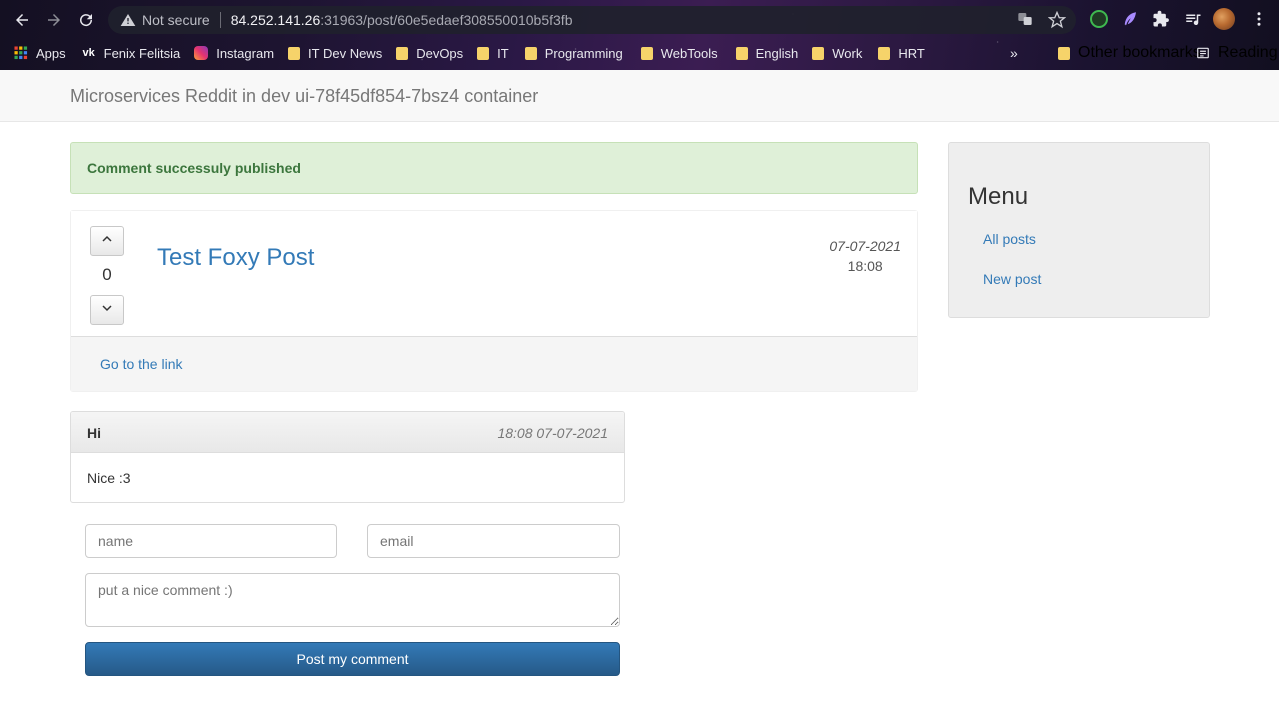 The image size is (1279, 711). Describe the element at coordinates (1041, 19) in the screenshot. I see `omnibox-actions` at that location.